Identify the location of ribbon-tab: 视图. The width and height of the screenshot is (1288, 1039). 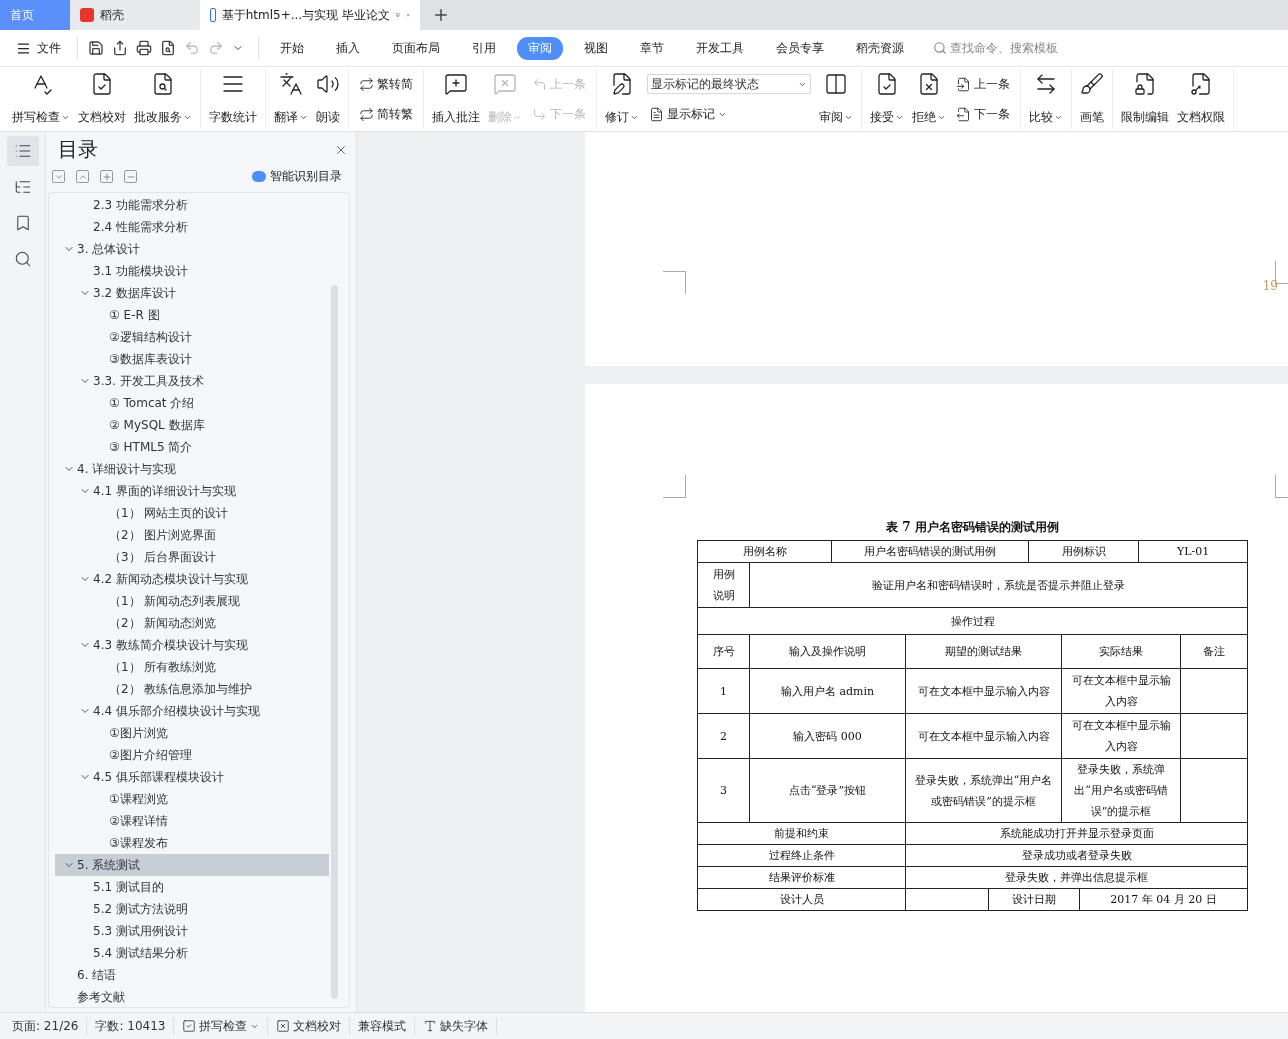
(596, 48).